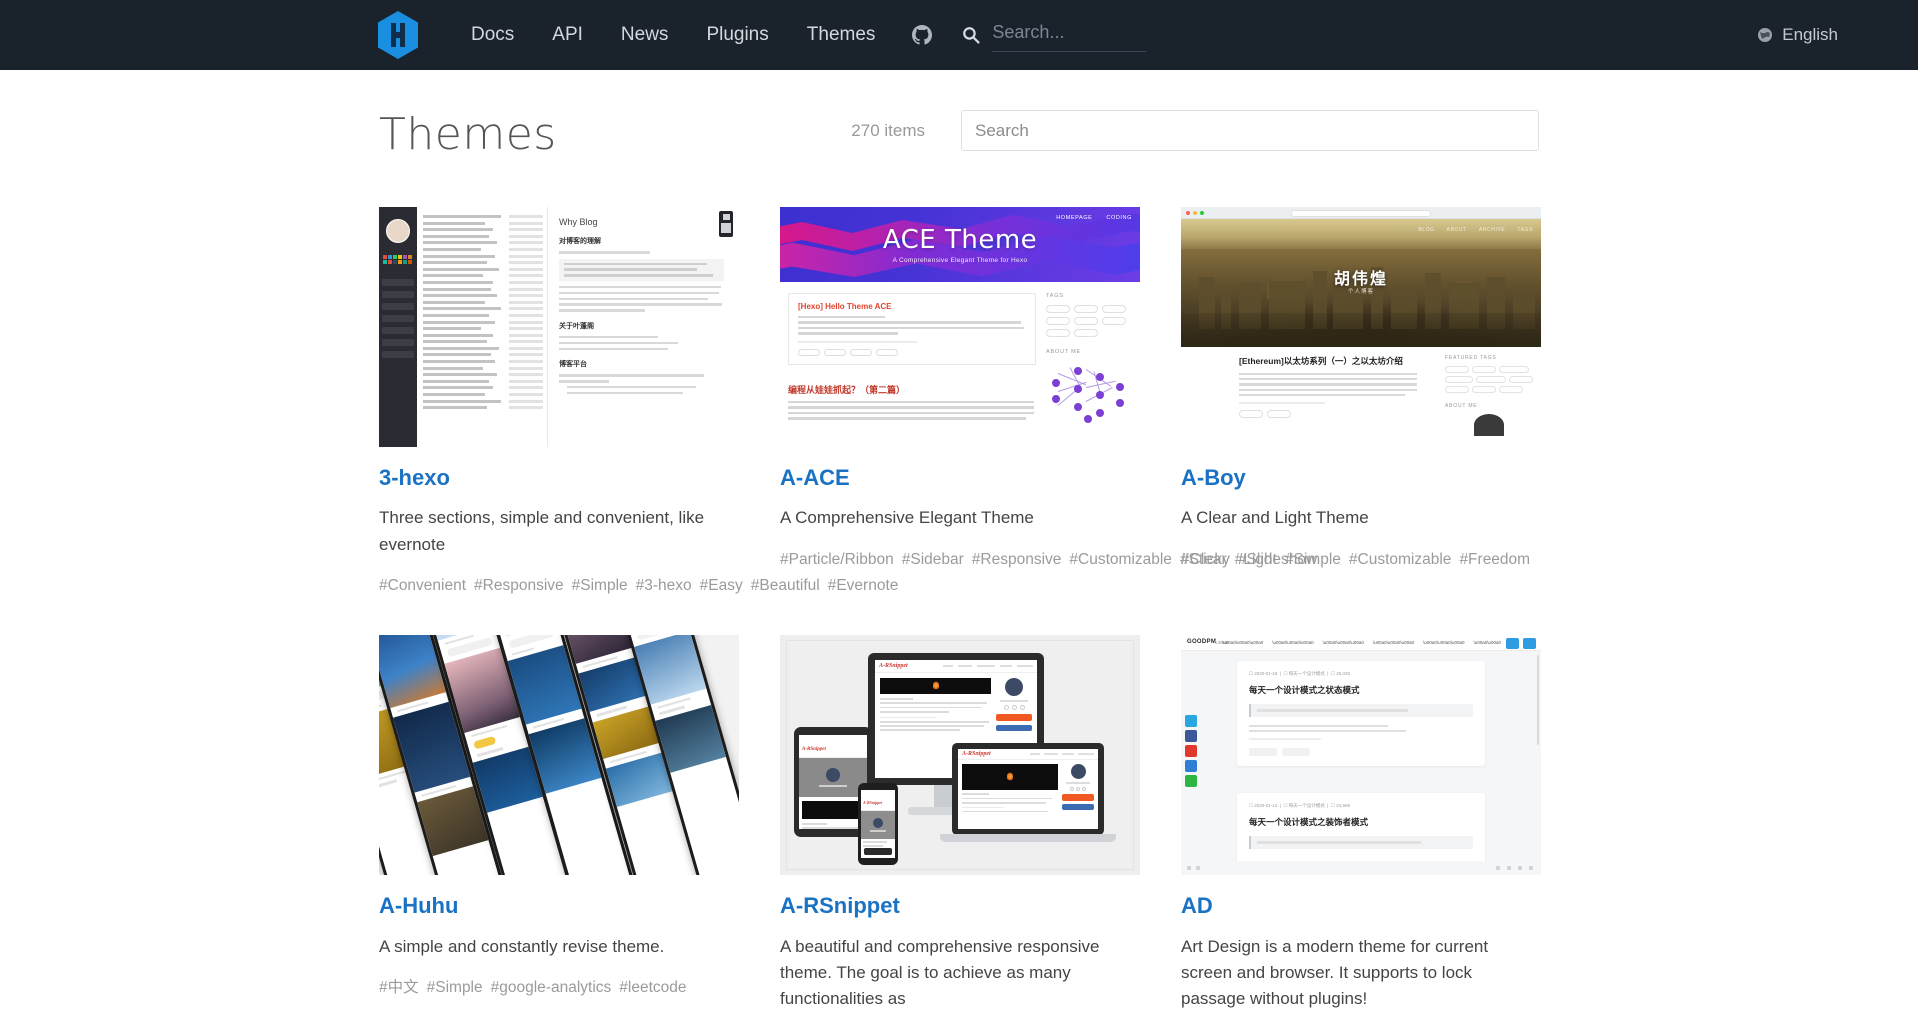  What do you see at coordinates (1321, 361) in the screenshot?
I see `preview-post-title: [Ethereum]以太坊系列（一）之以太坊介绍` at bounding box center [1321, 361].